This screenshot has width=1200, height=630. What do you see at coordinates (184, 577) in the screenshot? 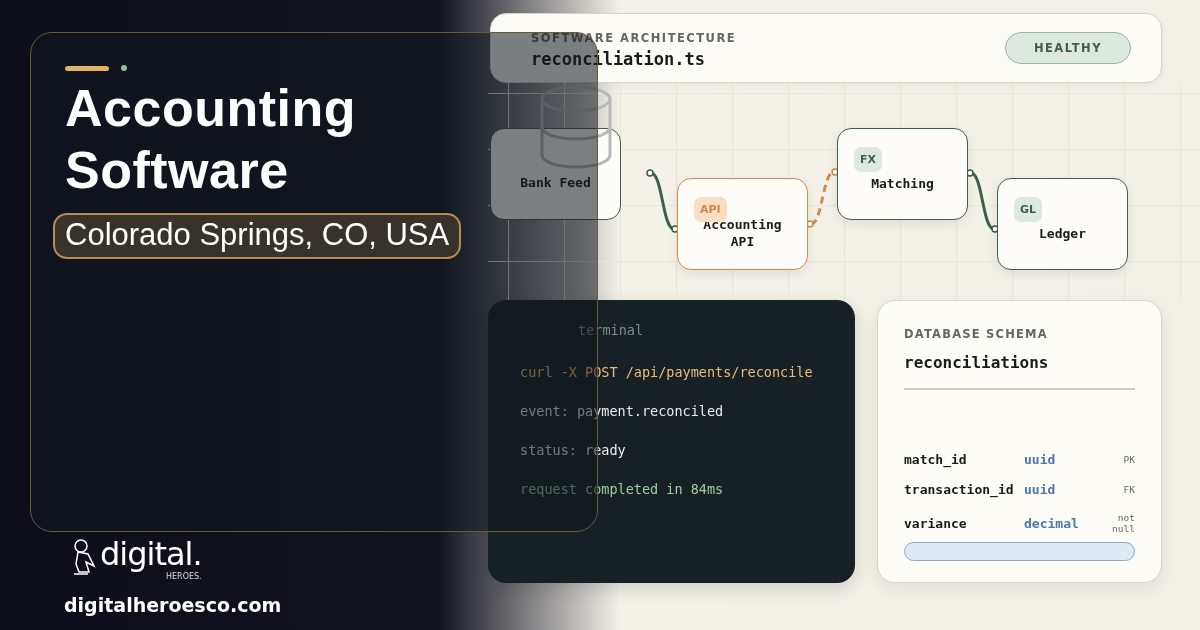
I see `logo-subtitle: HEROES.` at bounding box center [184, 577].